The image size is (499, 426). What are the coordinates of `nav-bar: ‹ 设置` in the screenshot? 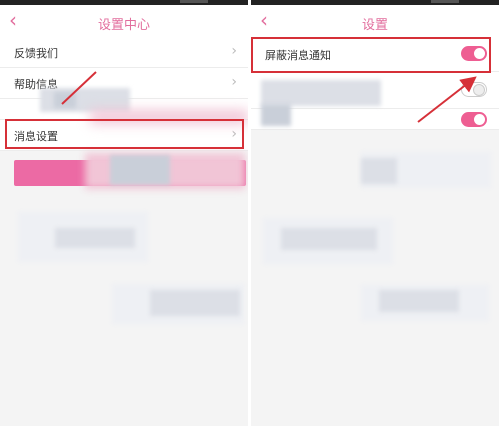 It's located at (375, 21).